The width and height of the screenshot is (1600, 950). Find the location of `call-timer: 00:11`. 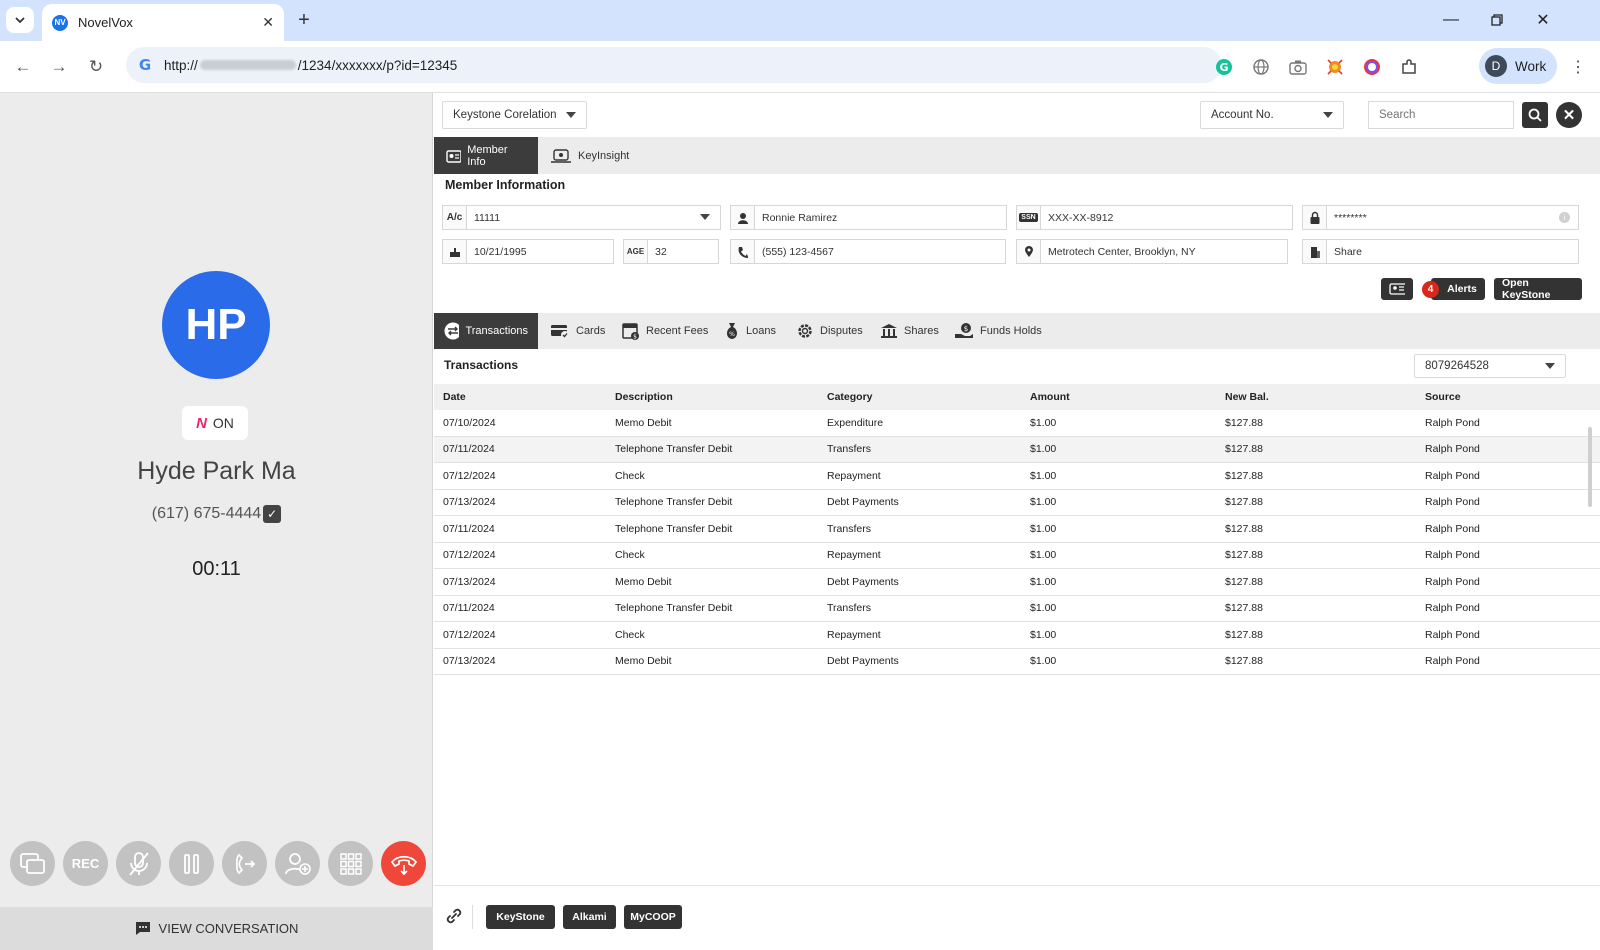

call-timer: 00:11 is located at coordinates (216, 569).